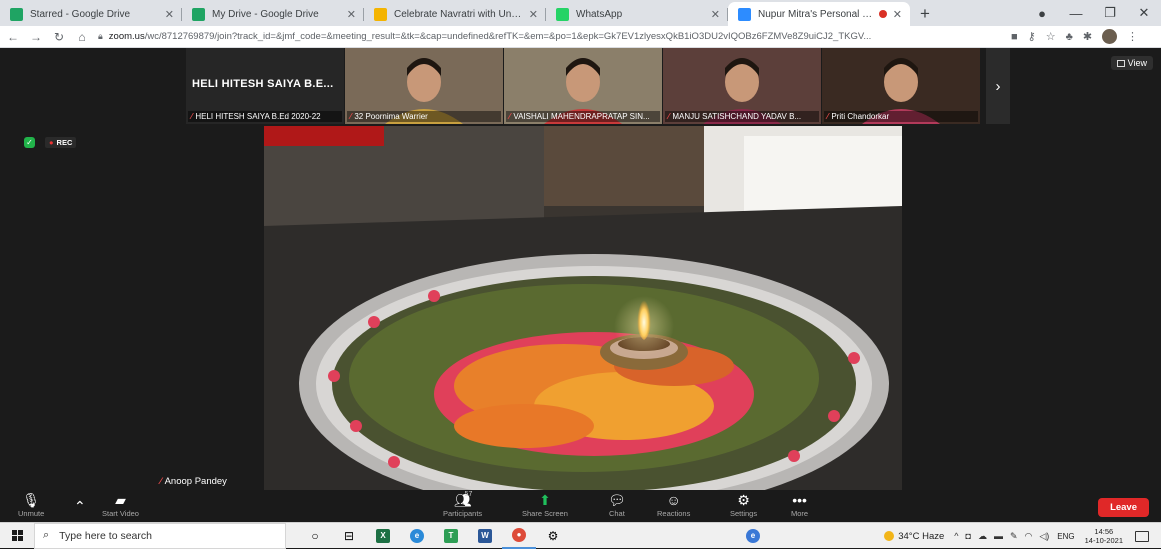  What do you see at coordinates (193, 481) in the screenshot?
I see `active-speaker-name: Anoop Pandey` at bounding box center [193, 481].